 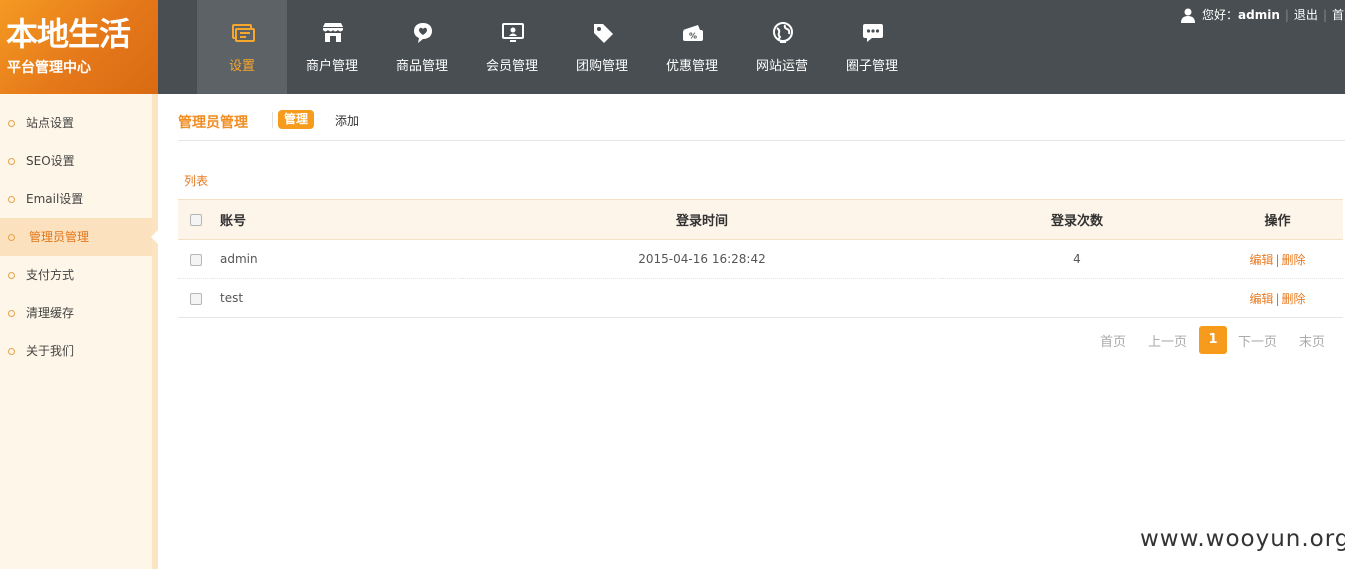 I want to click on first-page-link: 首页, so click(x=1113, y=340).